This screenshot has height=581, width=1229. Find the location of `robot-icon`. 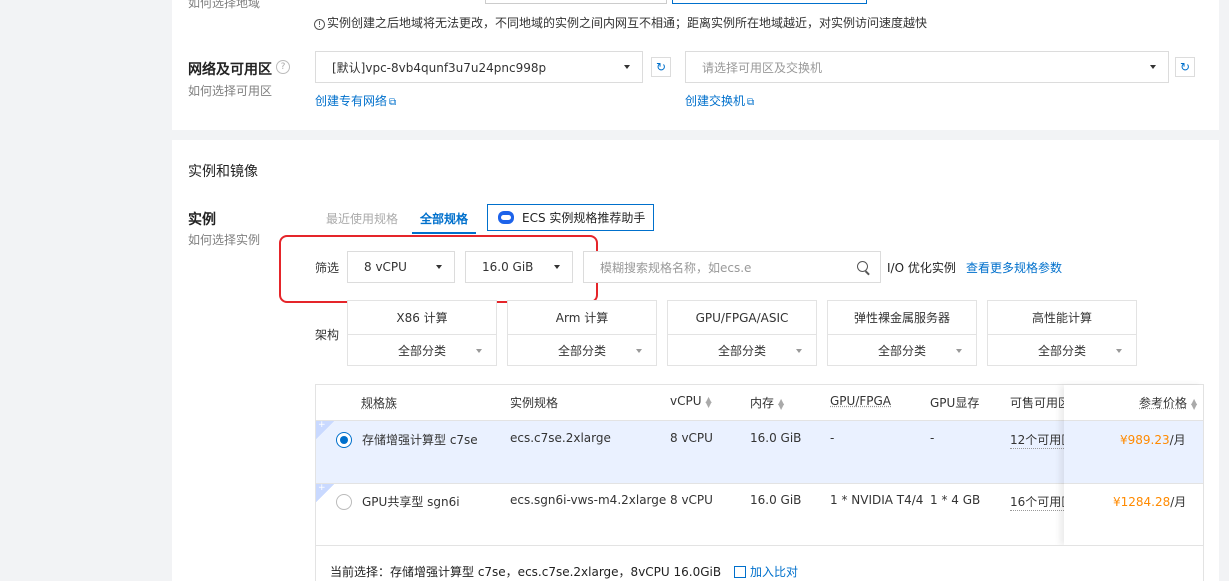

robot-icon is located at coordinates (506, 217).